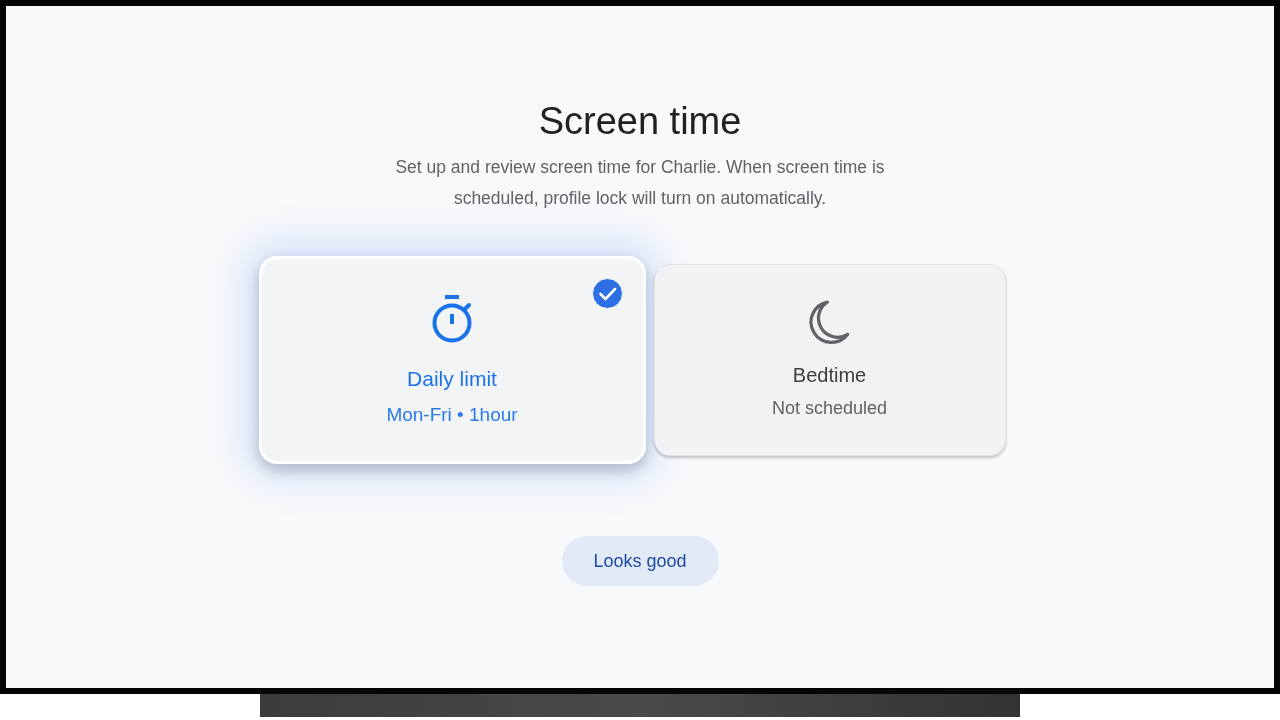 This screenshot has height=720, width=1280. I want to click on option-subtitle: Mon-Fri • 1hour, so click(452, 414).